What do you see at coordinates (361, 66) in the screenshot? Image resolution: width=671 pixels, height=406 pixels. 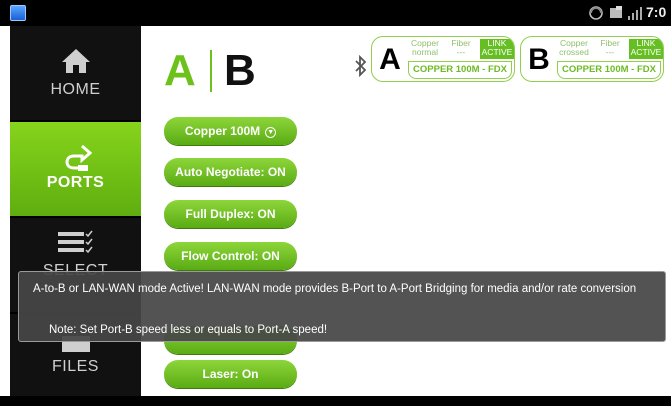 I see `bluetooth-icon` at bounding box center [361, 66].